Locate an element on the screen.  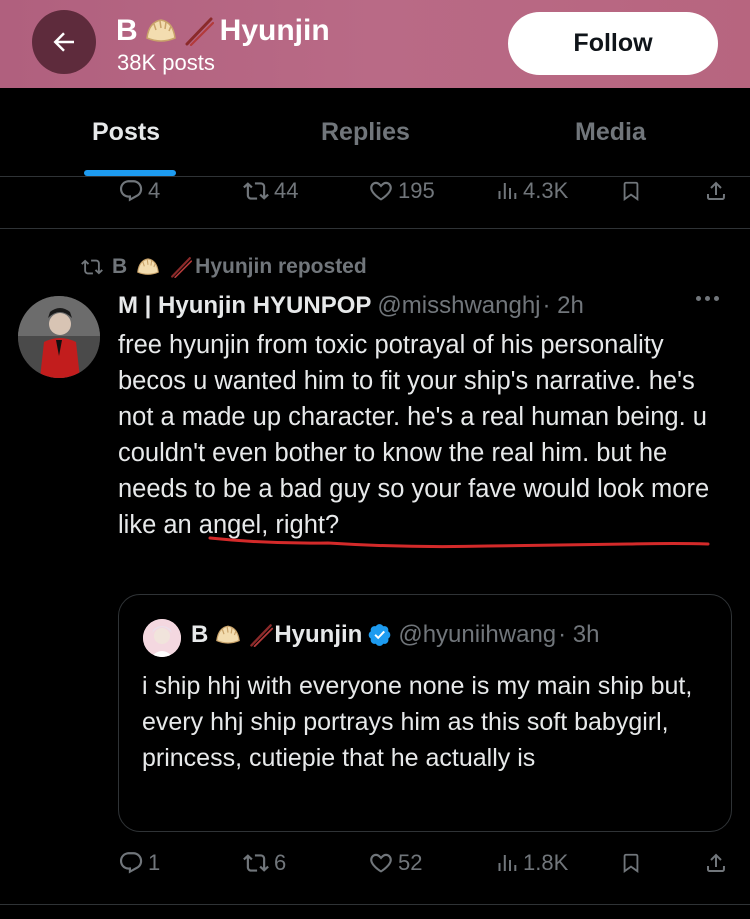
profile-name-initial: B is located at coordinates (127, 30).